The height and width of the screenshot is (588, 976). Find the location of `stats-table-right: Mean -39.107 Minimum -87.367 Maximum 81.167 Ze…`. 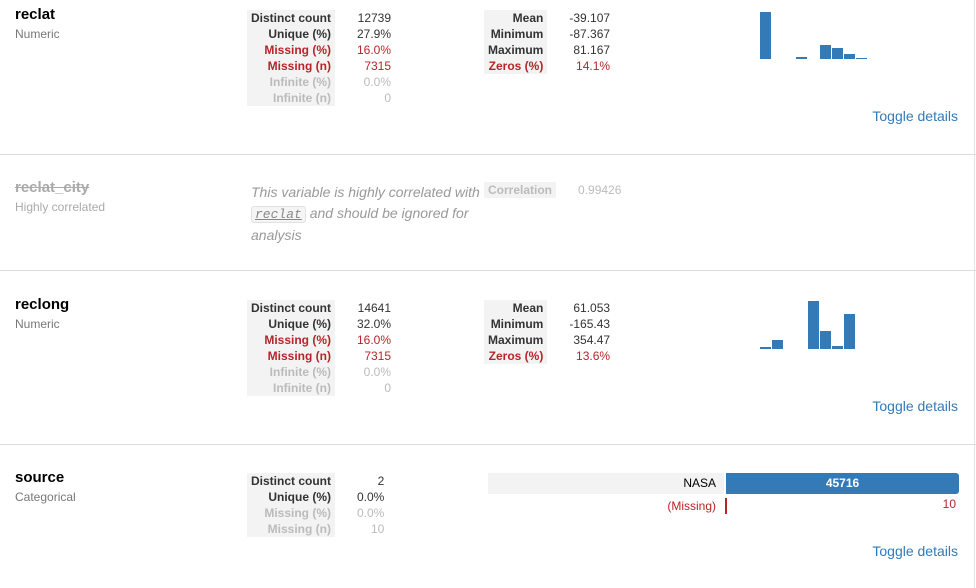

stats-table-right: Mean -39.107 Minimum -87.367 Maximum 81.167 Ze… is located at coordinates (549, 42).